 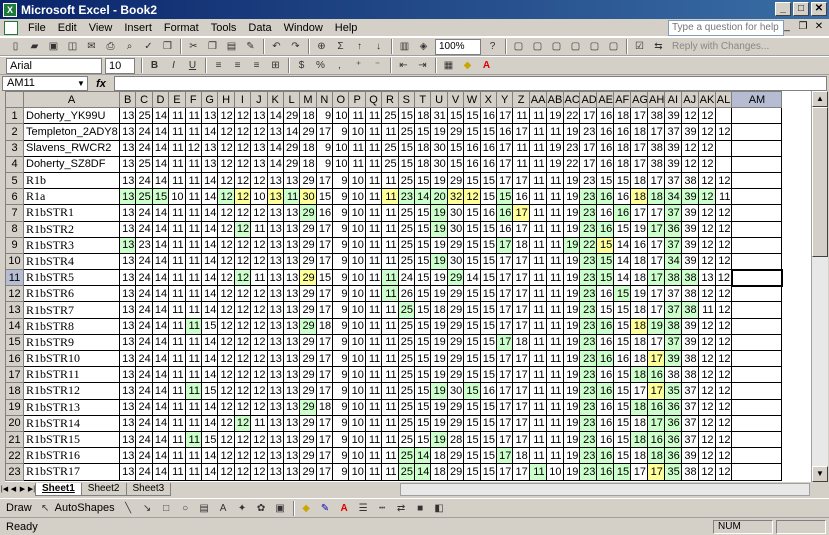 I want to click on cell-name: R1bSTR4, so click(x=71, y=261).